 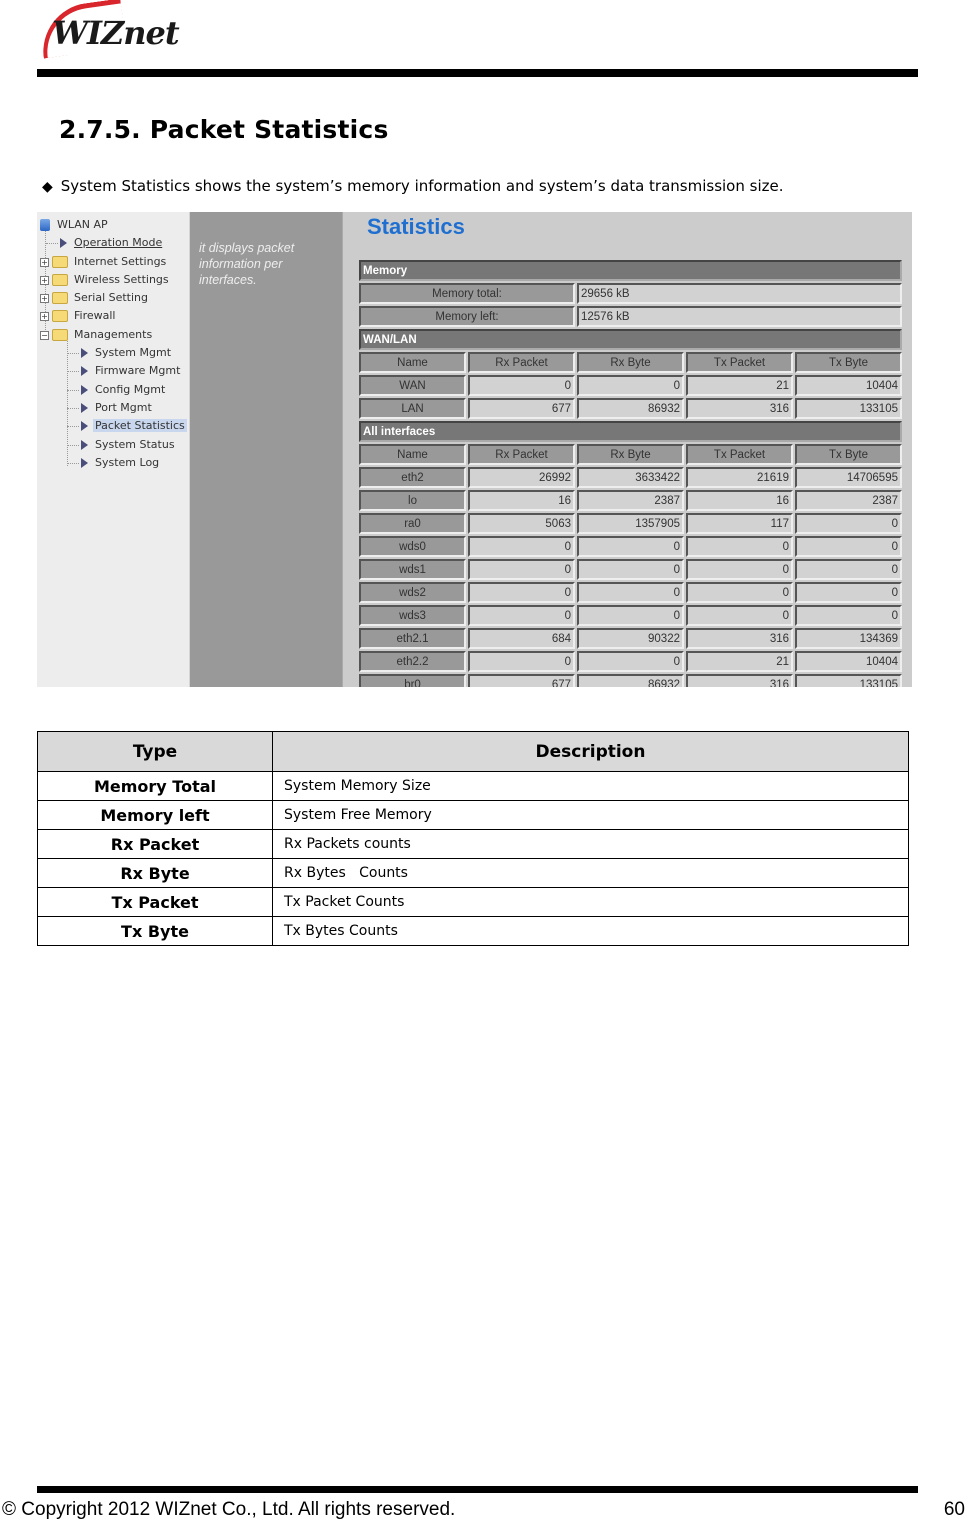 What do you see at coordinates (124, 370) in the screenshot?
I see `tree-item-firmware-mgmt: Firmware Mgmt` at bounding box center [124, 370].